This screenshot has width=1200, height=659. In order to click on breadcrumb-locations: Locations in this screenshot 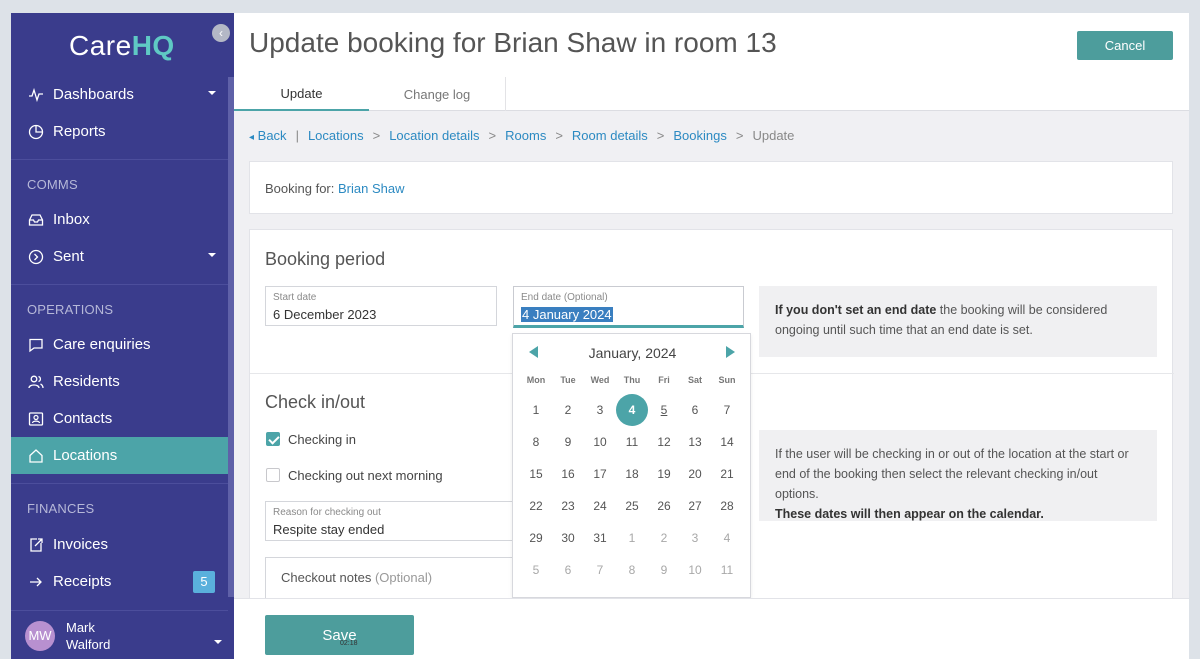, I will do `click(336, 135)`.